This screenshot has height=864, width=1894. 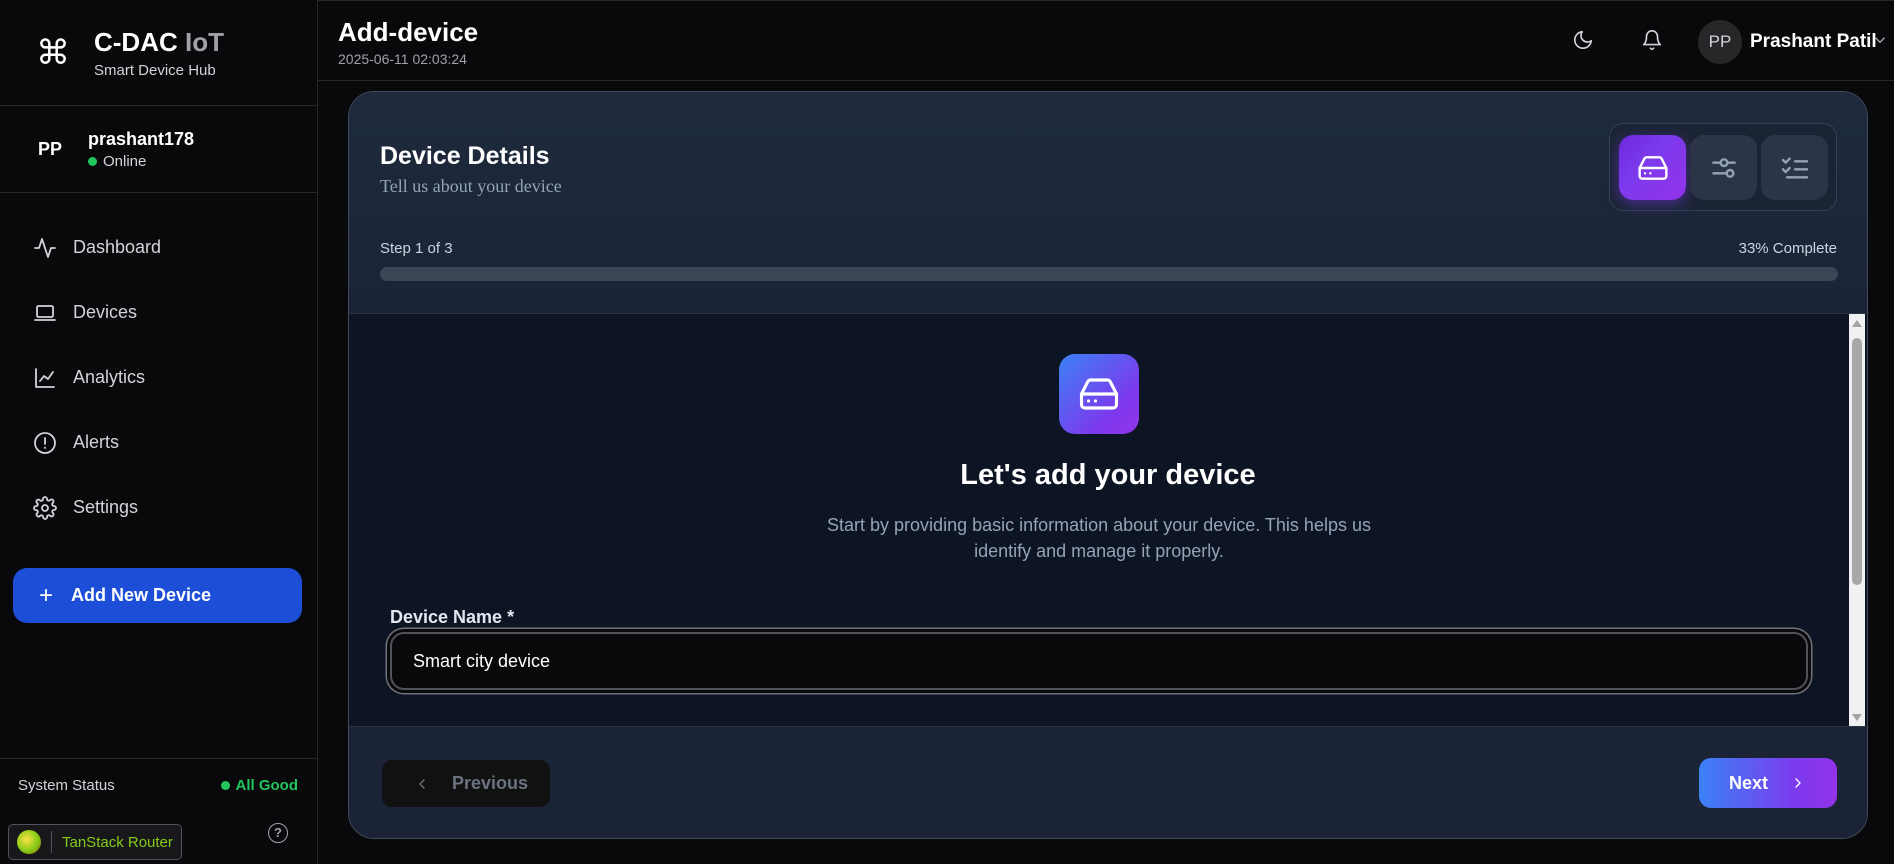 I want to click on hero-device-icon, so click(x=1099, y=394).